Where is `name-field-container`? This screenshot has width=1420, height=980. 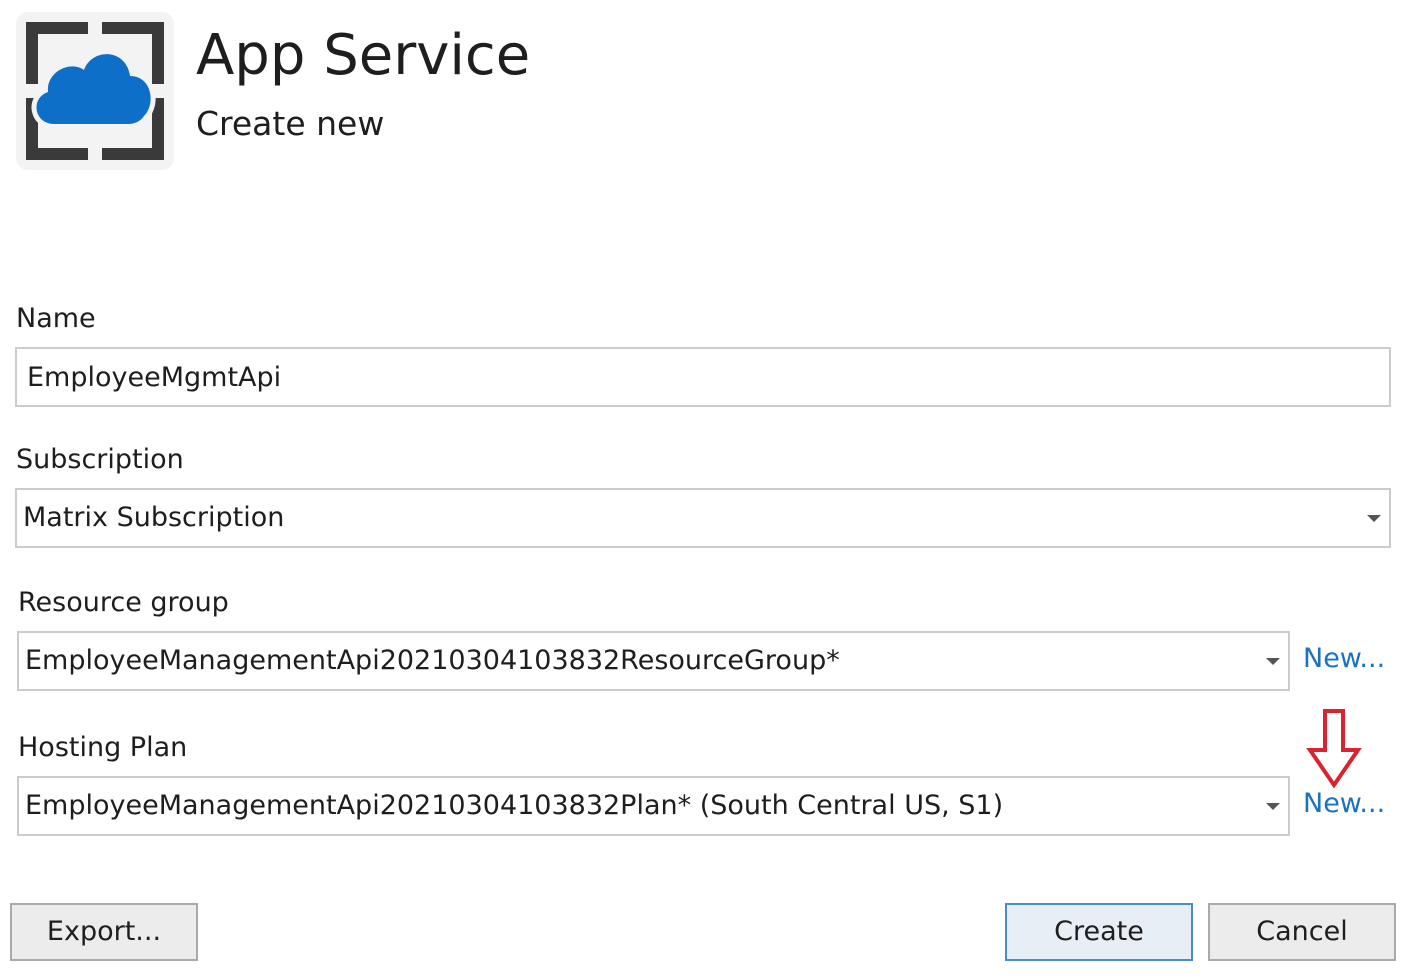 name-field-container is located at coordinates (703, 377).